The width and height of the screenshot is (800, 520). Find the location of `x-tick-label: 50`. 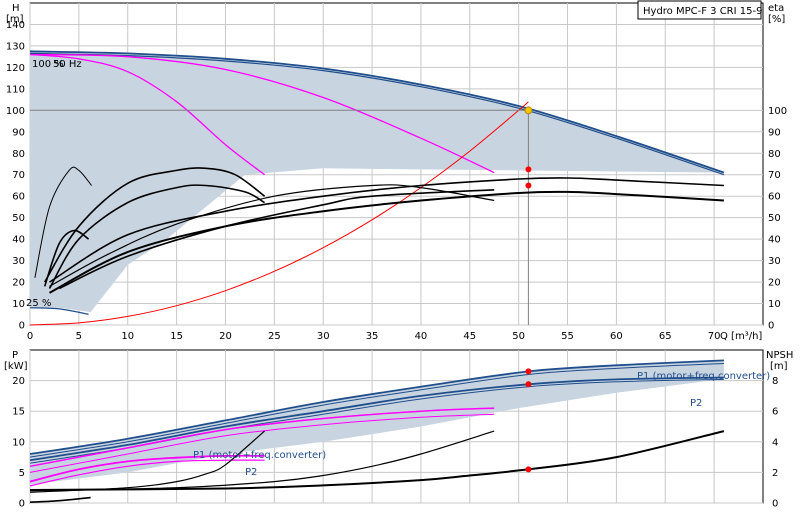

x-tick-label: 50 is located at coordinates (518, 336).